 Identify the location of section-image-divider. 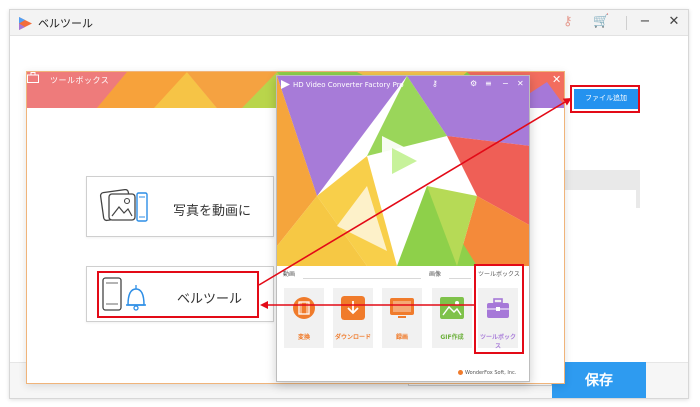
(460, 278).